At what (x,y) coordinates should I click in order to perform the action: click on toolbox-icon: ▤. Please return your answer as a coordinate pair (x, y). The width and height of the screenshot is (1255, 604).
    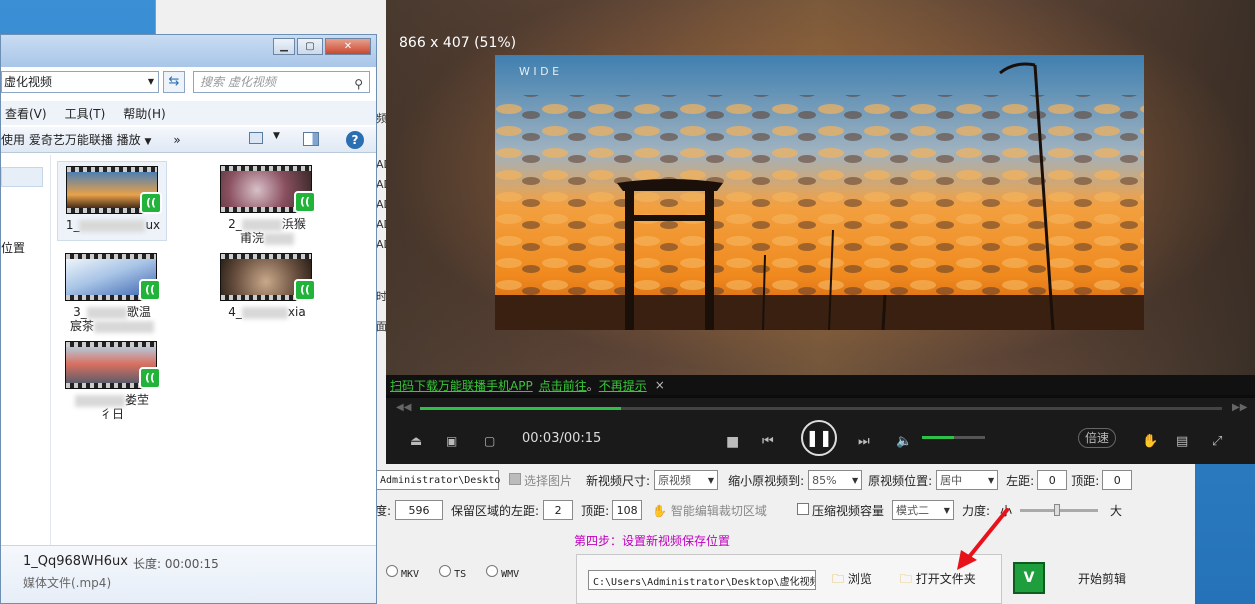
    Looking at the image, I should click on (1182, 441).